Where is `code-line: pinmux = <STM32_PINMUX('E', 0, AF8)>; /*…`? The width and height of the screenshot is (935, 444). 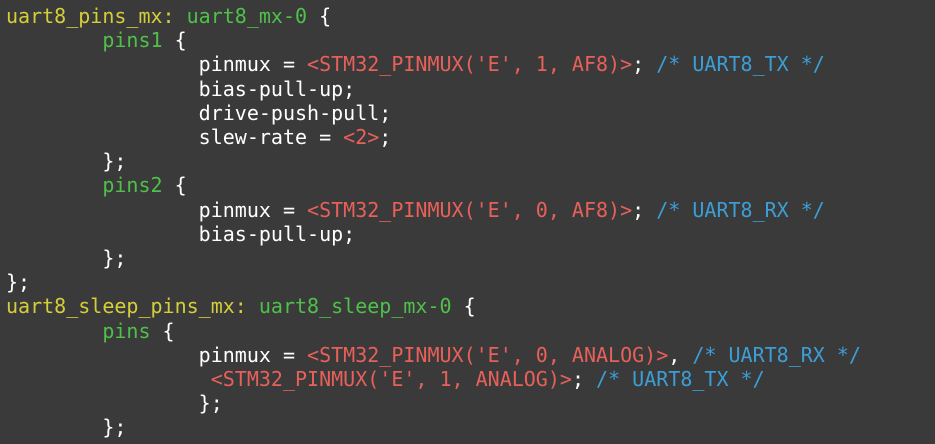 code-line: pinmux = <STM32_PINMUX('E', 0, AF8)>; /*… is located at coordinates (415, 210).